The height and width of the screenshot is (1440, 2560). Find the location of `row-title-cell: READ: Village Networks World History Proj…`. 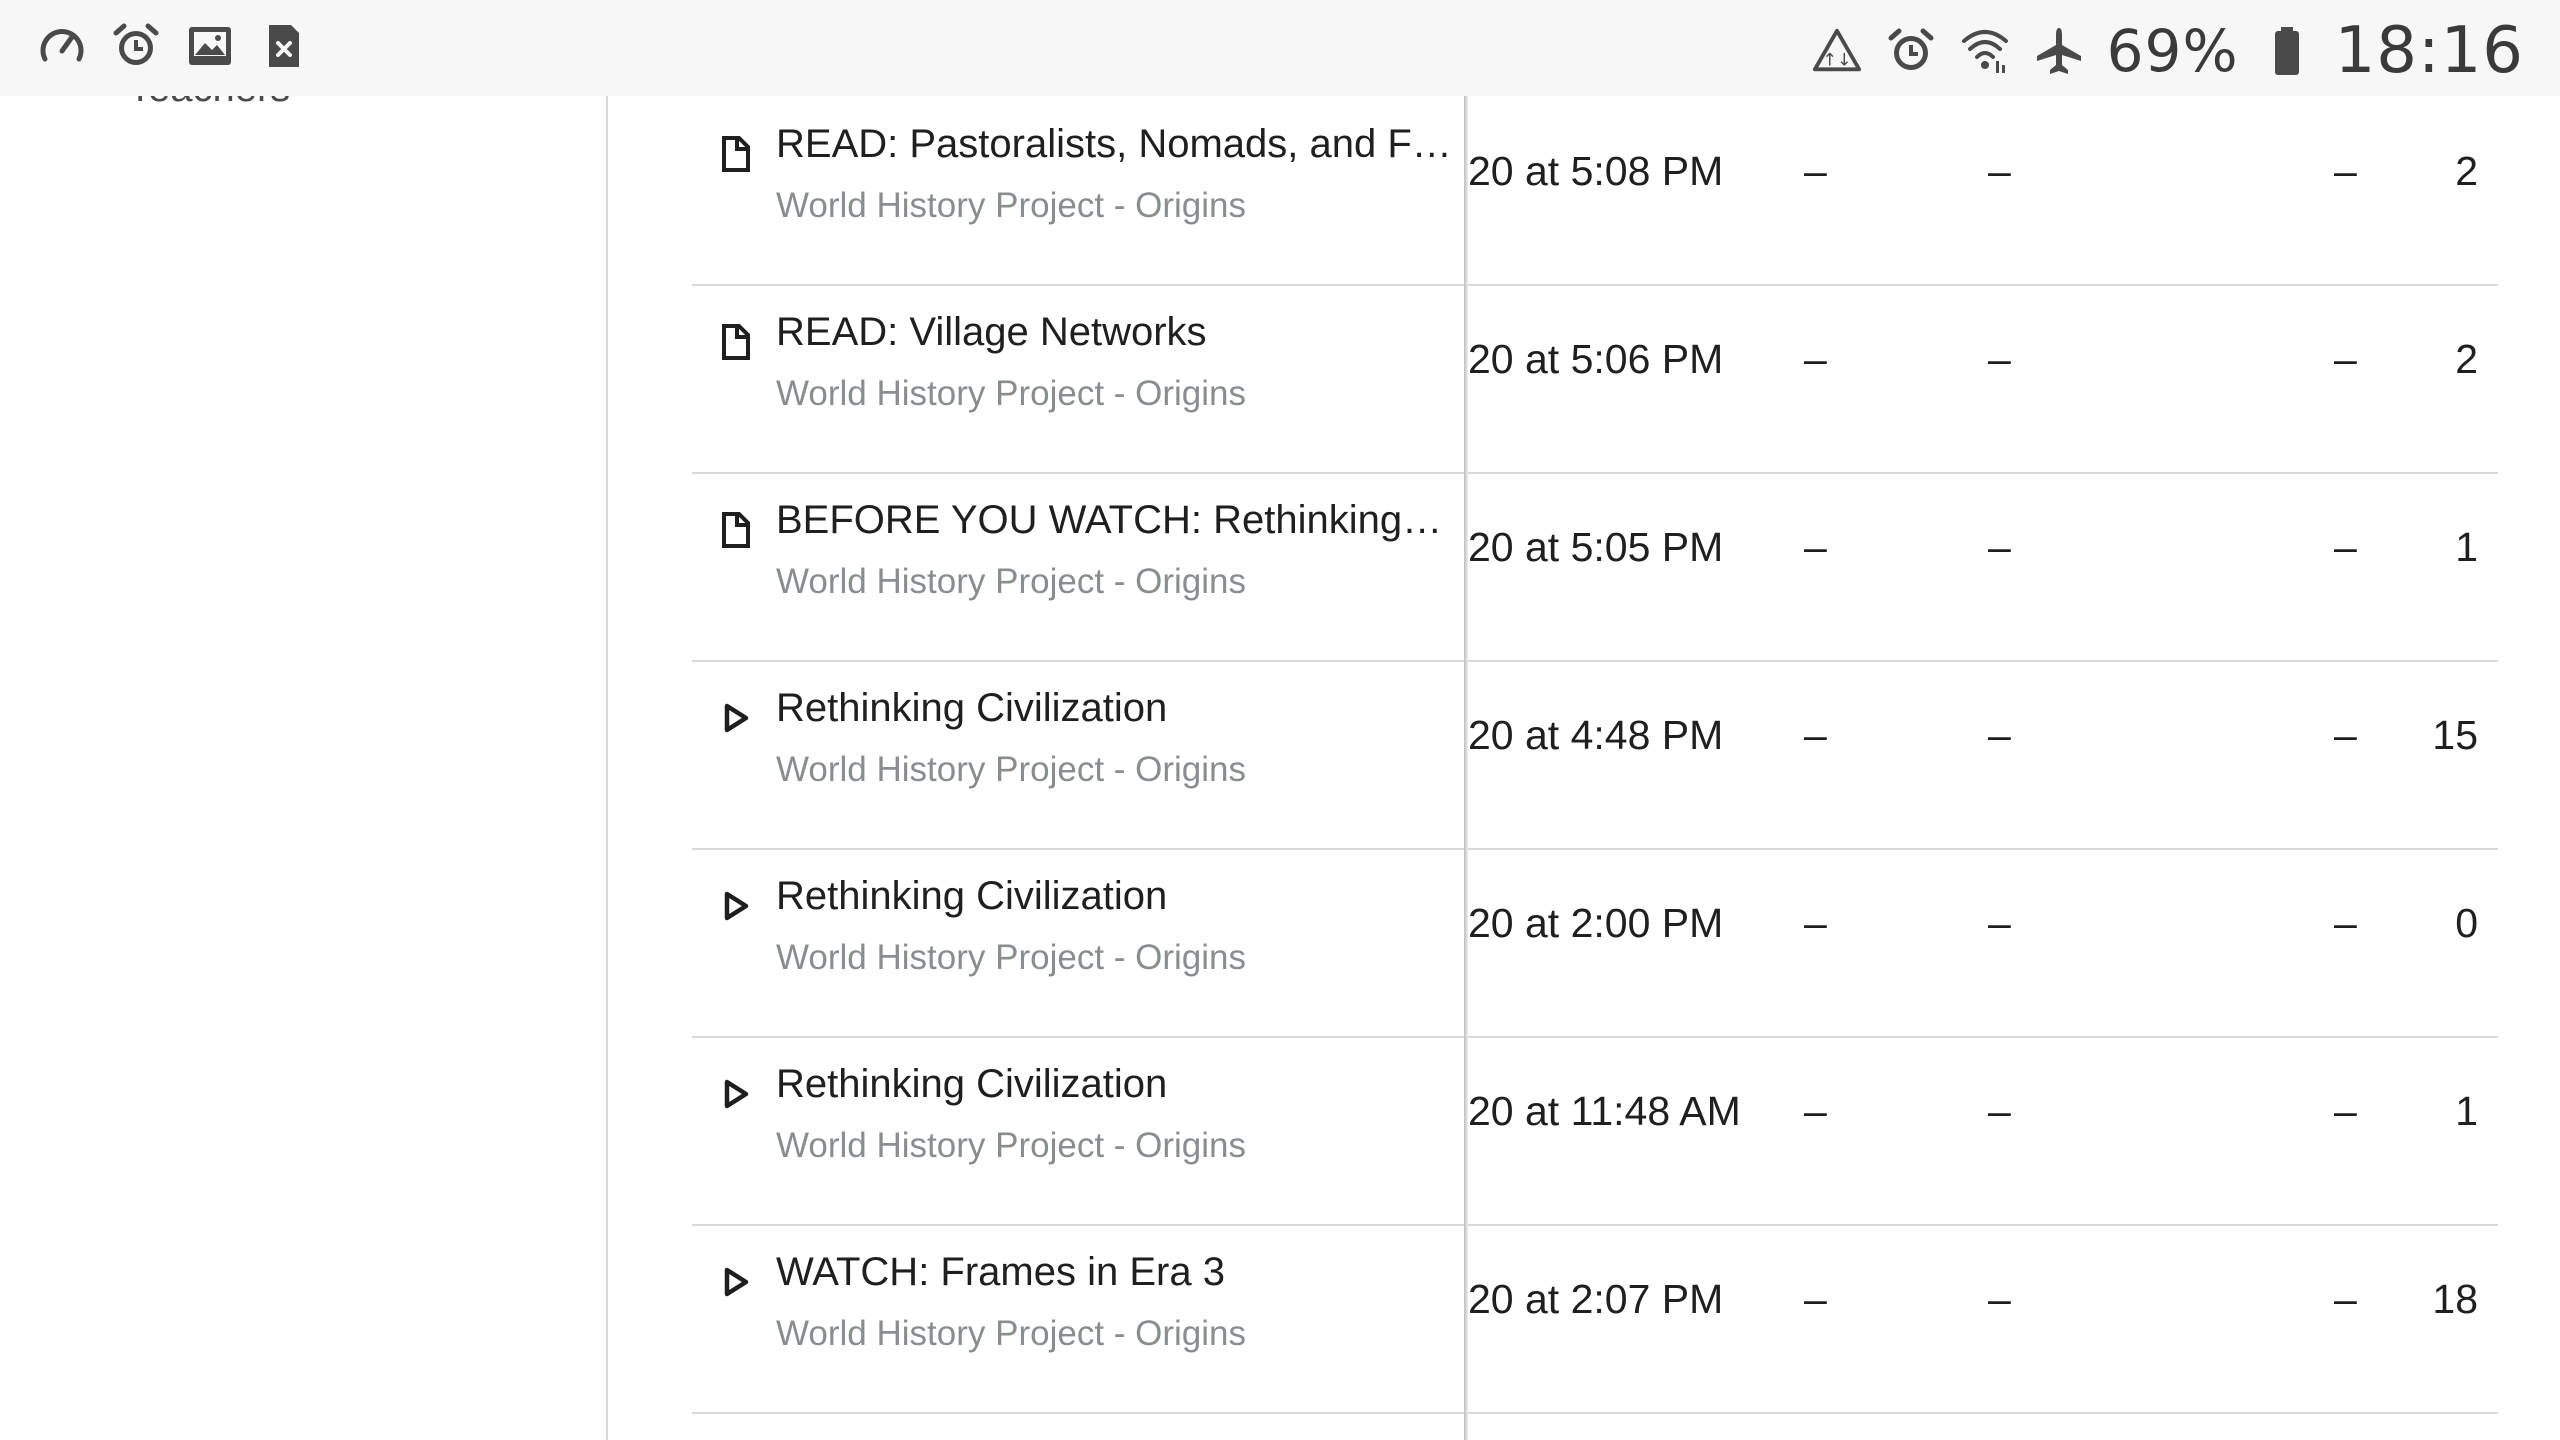

row-title-cell: READ: Village Networks World History Proj… is located at coordinates (1078, 378).